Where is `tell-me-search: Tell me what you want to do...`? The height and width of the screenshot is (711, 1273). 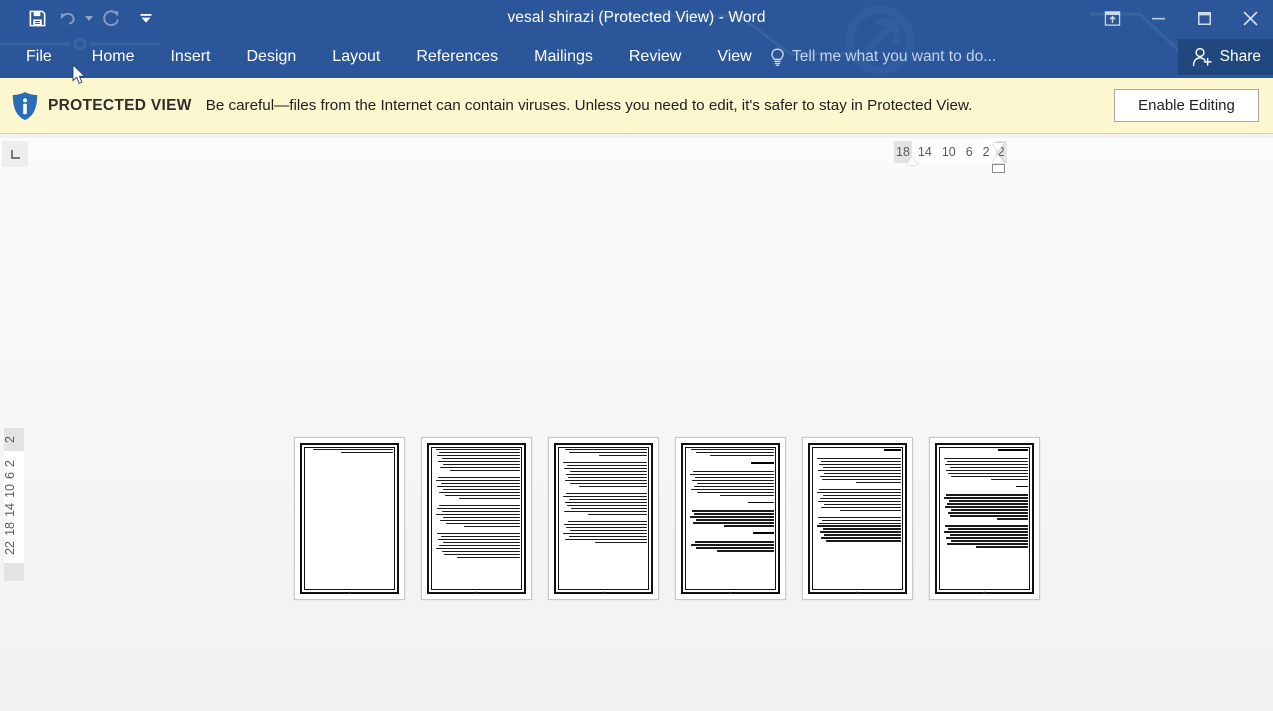 tell-me-search: Tell me what you want to do... is located at coordinates (883, 57).